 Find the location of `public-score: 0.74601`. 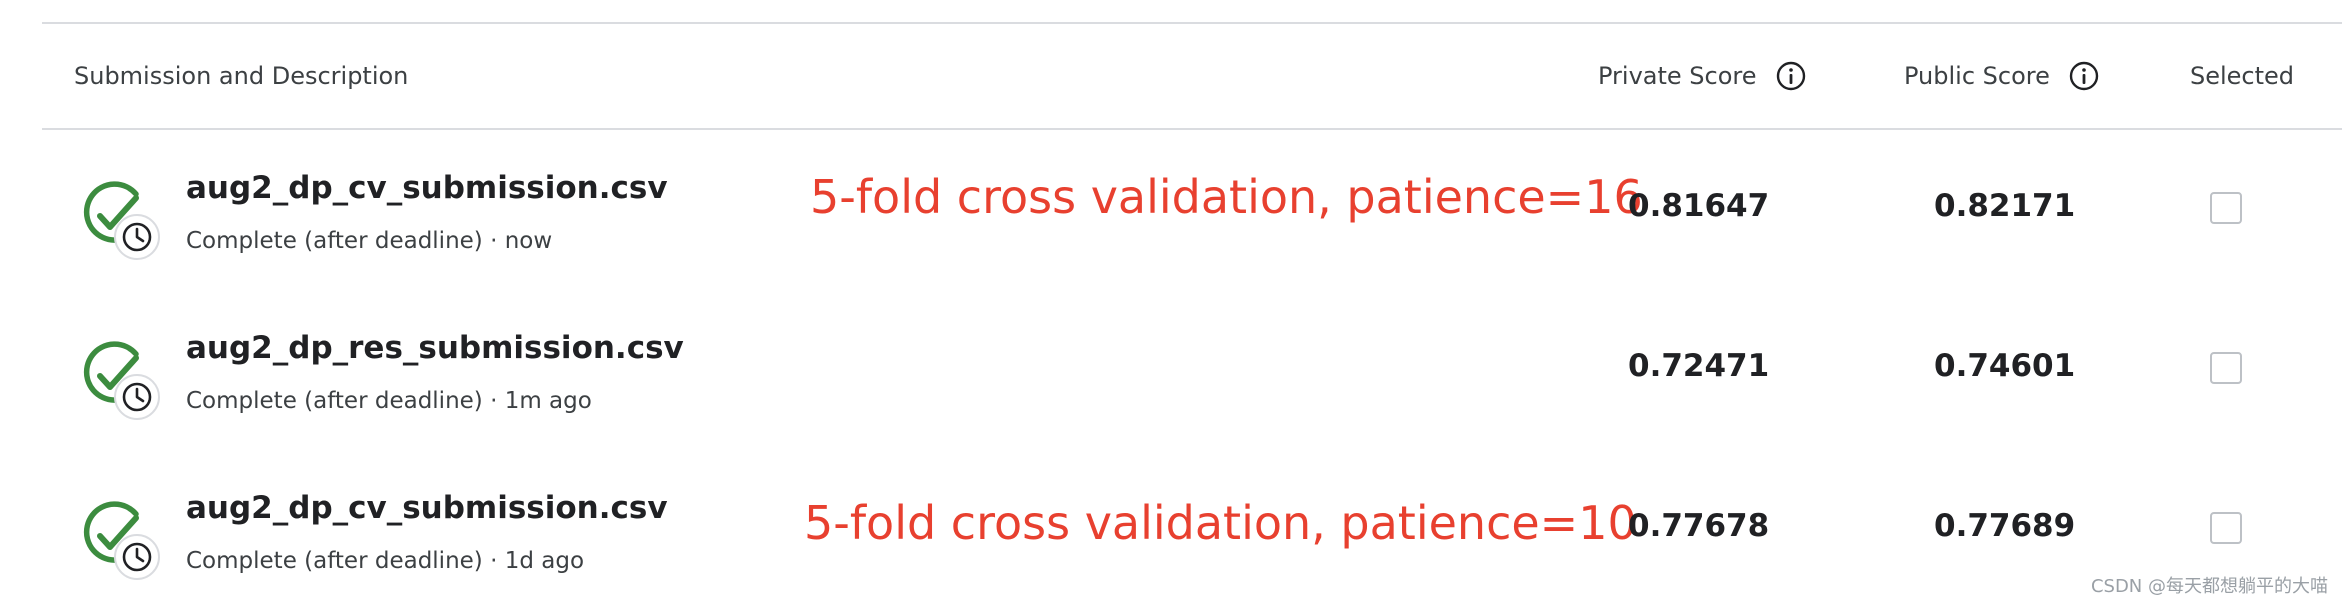

public-score: 0.74601 is located at coordinates (2005, 366).